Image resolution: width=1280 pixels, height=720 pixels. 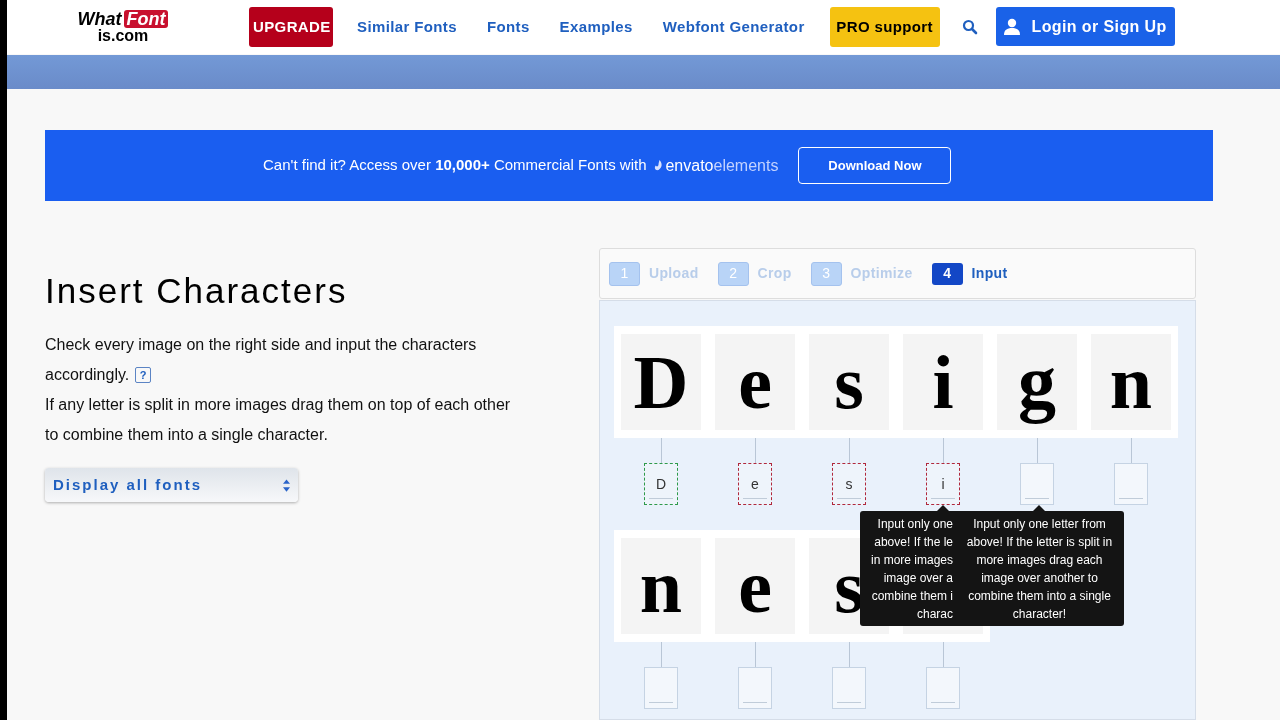 What do you see at coordinates (849, 484) in the screenshot?
I see `character-input: s` at bounding box center [849, 484].